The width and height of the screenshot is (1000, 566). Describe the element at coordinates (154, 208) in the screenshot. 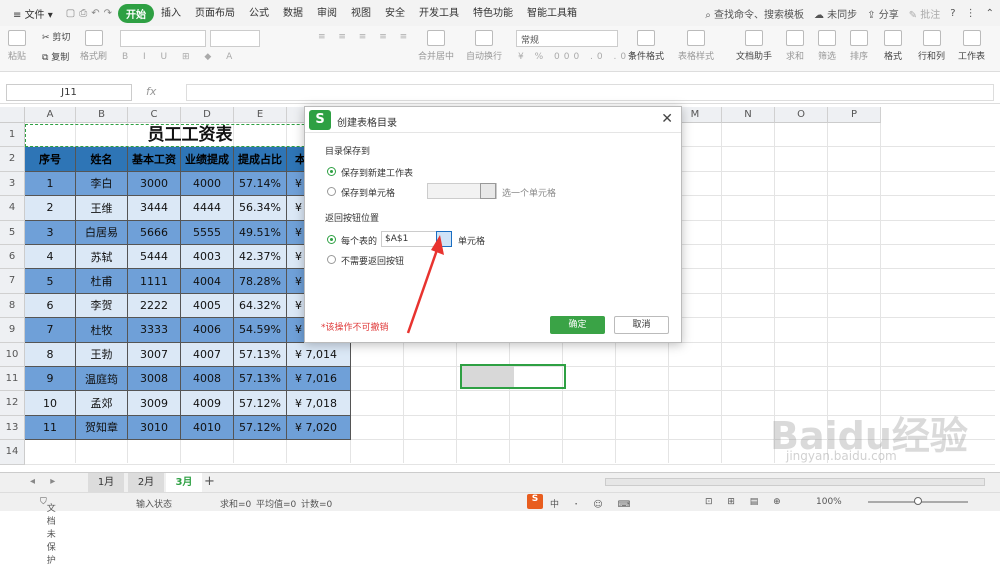

I see `table-cell: 3444` at that location.